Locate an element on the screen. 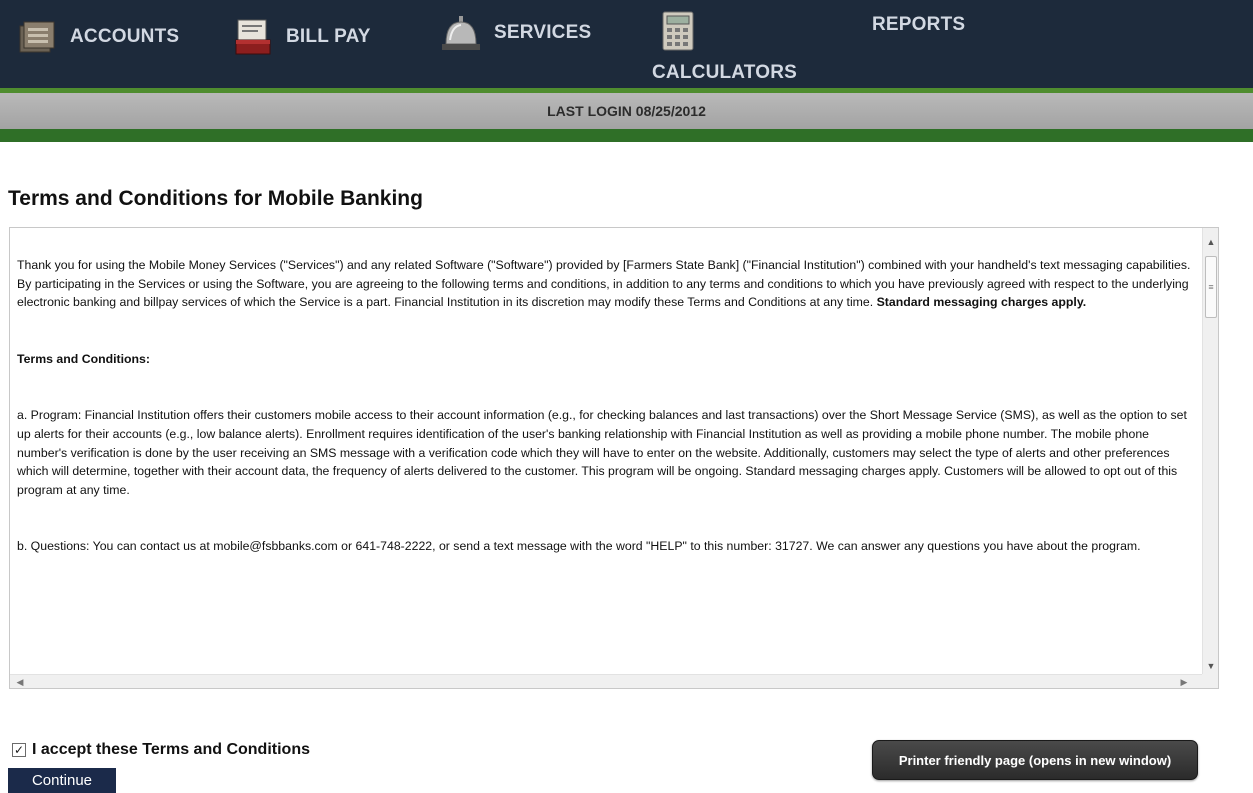 This screenshot has width=1253, height=793. accept-terms-checkbox: ✓ is located at coordinates (19, 750).